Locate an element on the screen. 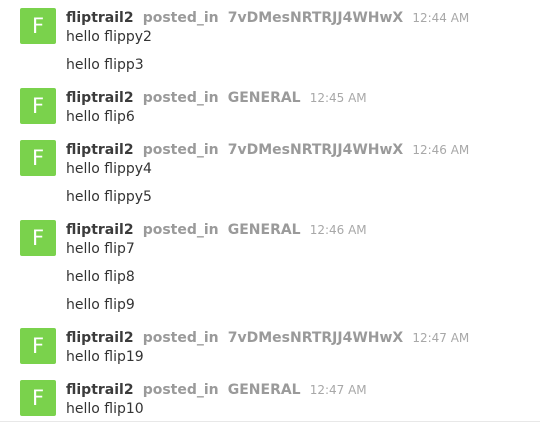 The height and width of the screenshot is (424, 556). message-header: fliptrail2 posted_in GENERAL 12:47 AM is located at coordinates (216, 389).